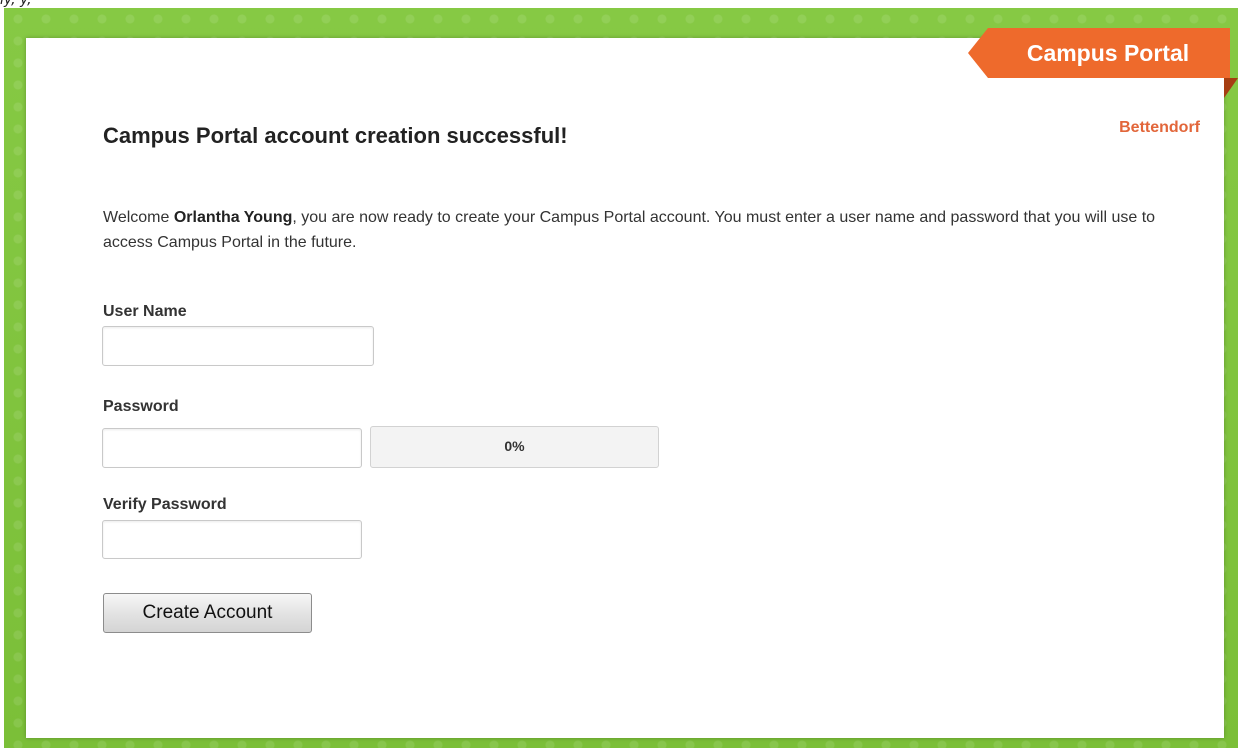 This screenshot has width=1238, height=748. I want to click on brand-ribbon: Campus Portal, so click(1099, 53).